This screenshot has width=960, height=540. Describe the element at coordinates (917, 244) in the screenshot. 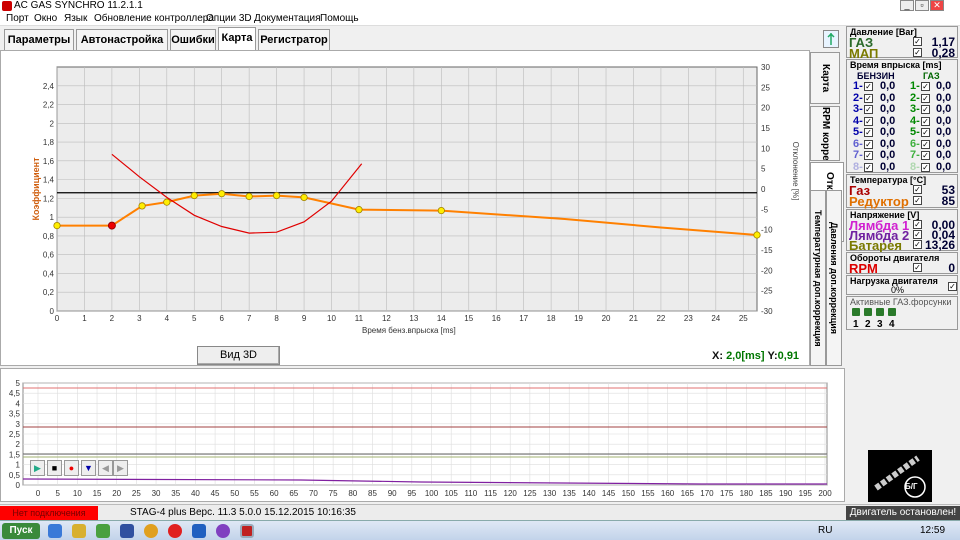

I see `battery-checkbox: ✓` at that location.